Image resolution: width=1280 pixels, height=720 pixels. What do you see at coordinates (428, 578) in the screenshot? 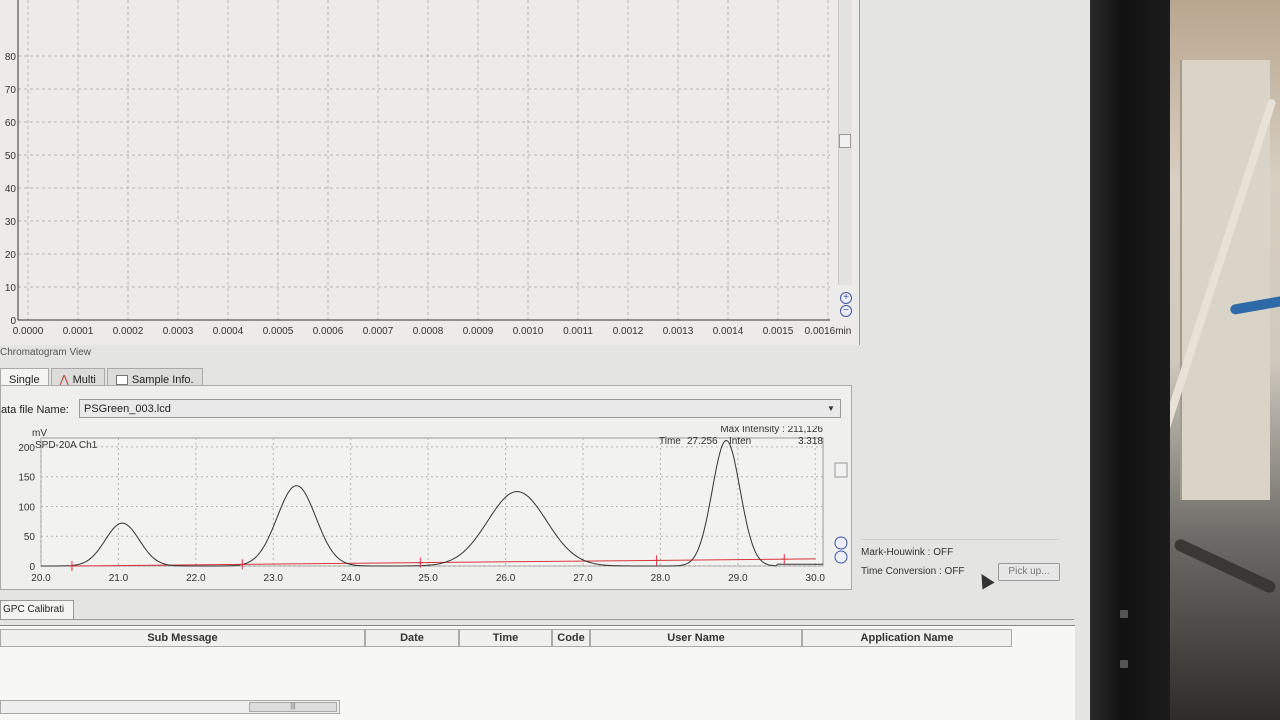
I see `x-tick-label: 25.0` at bounding box center [428, 578].